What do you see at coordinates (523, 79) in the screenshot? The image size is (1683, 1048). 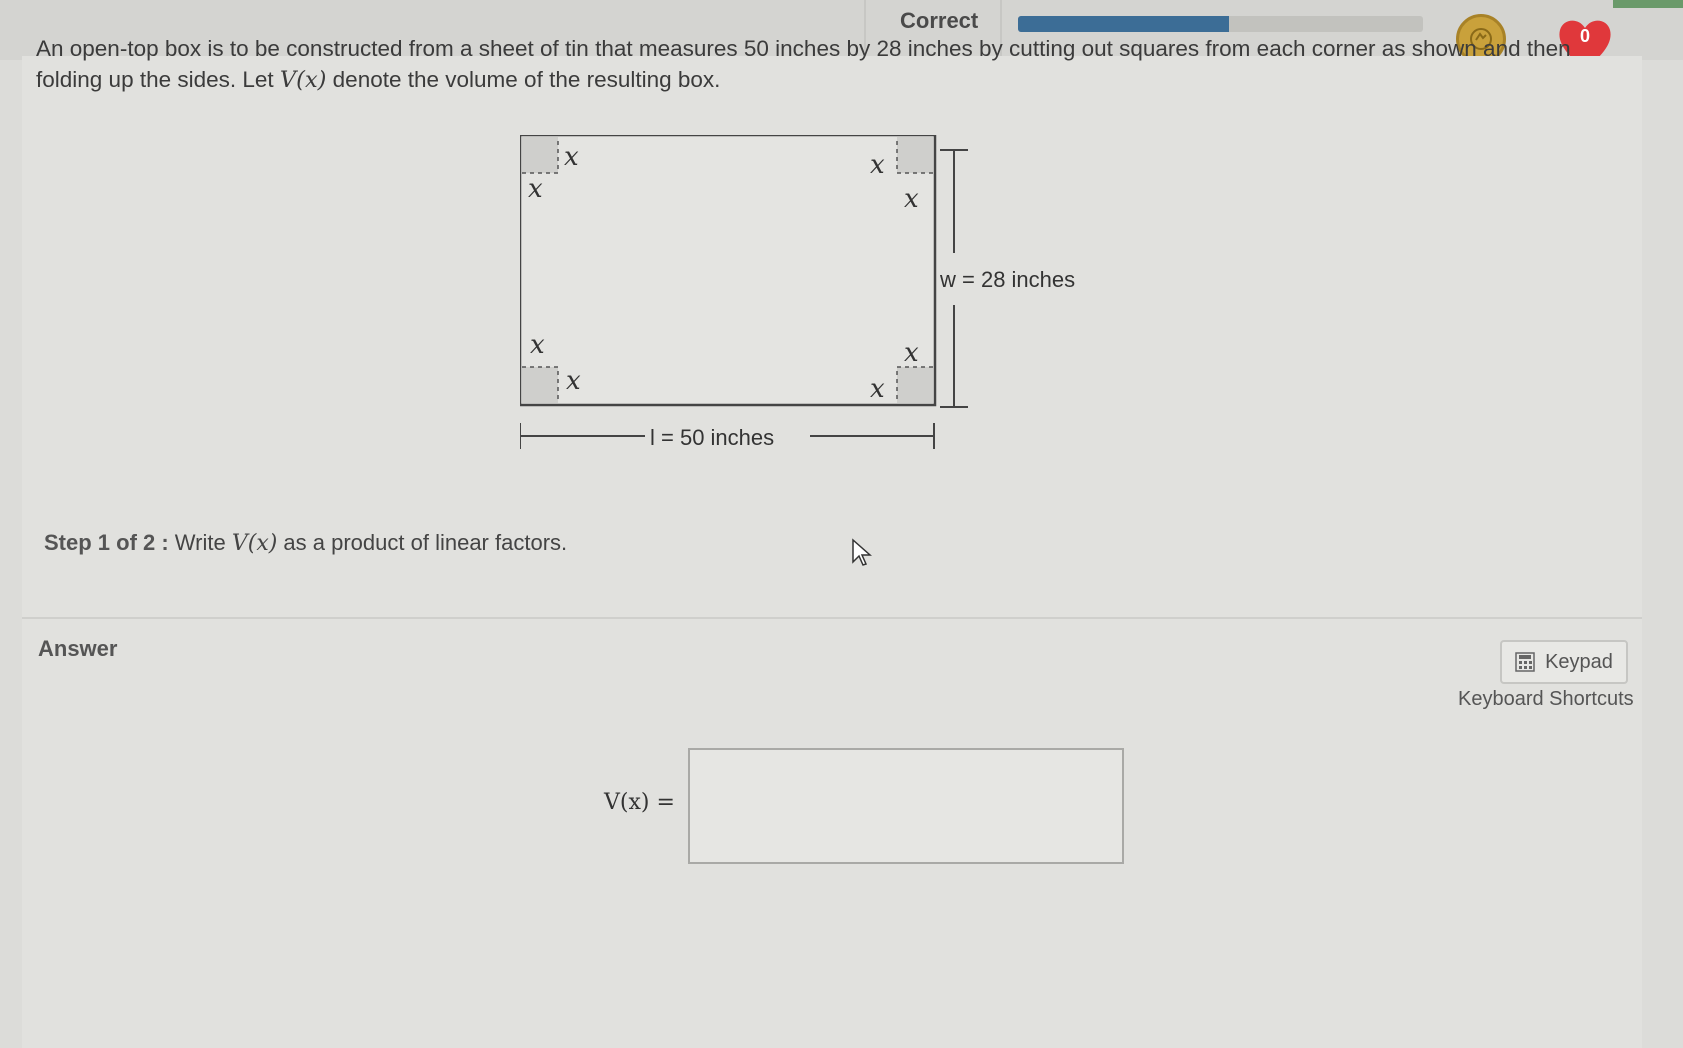 I see `problem-text-part2: denote the volume of the resulting box.` at bounding box center [523, 79].